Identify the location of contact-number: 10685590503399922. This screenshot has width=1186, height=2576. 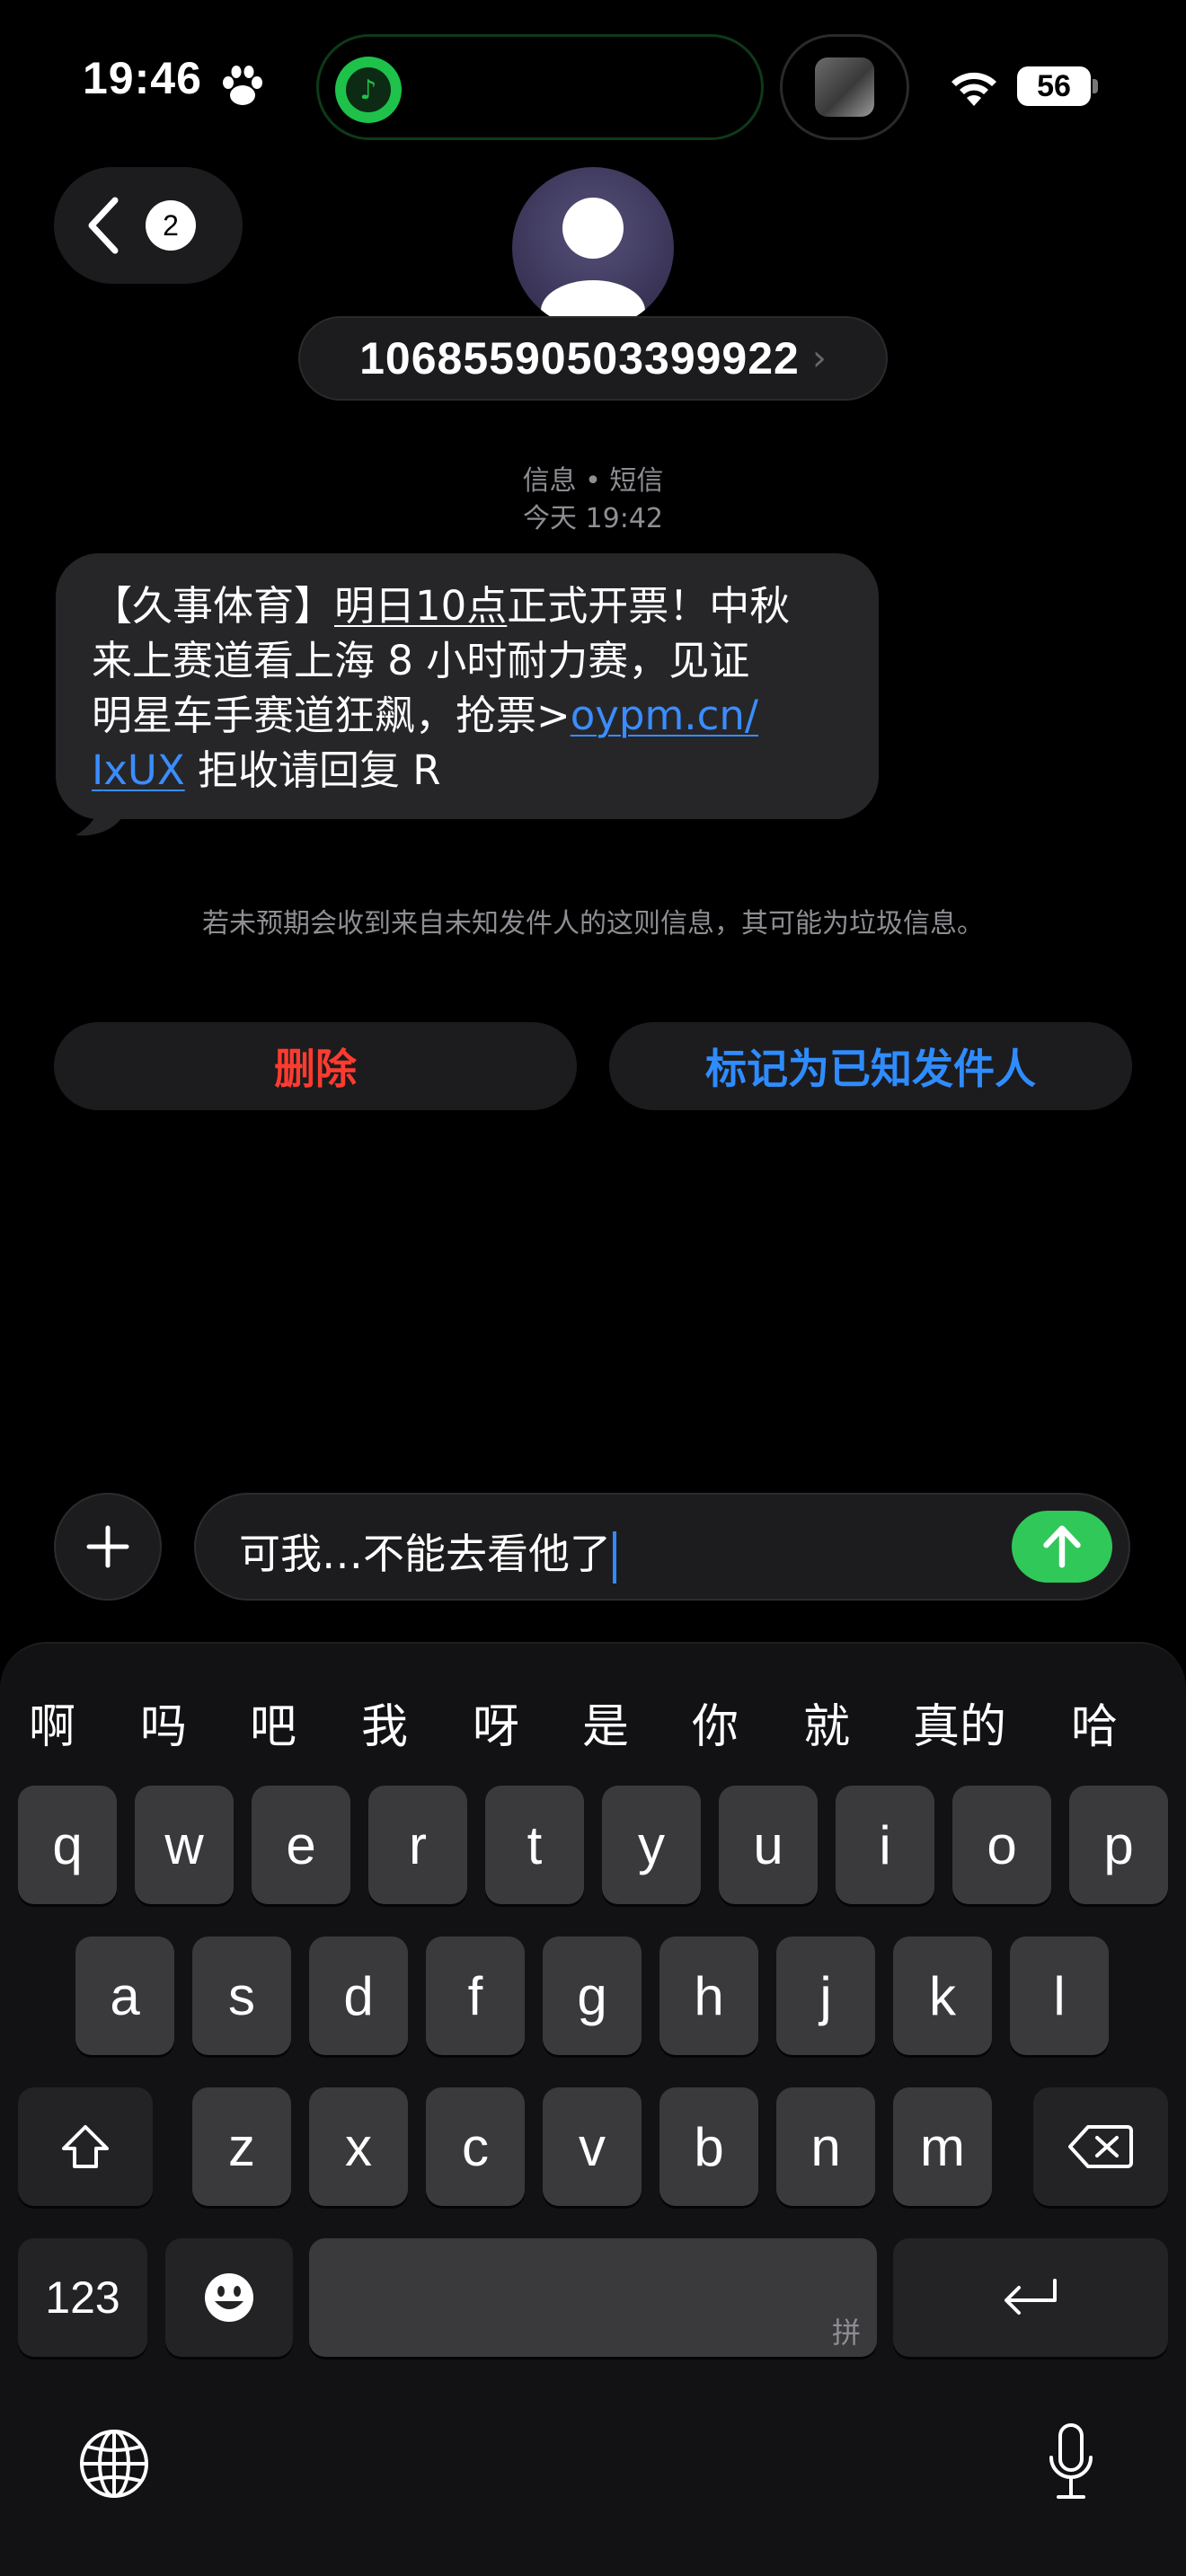
(579, 358).